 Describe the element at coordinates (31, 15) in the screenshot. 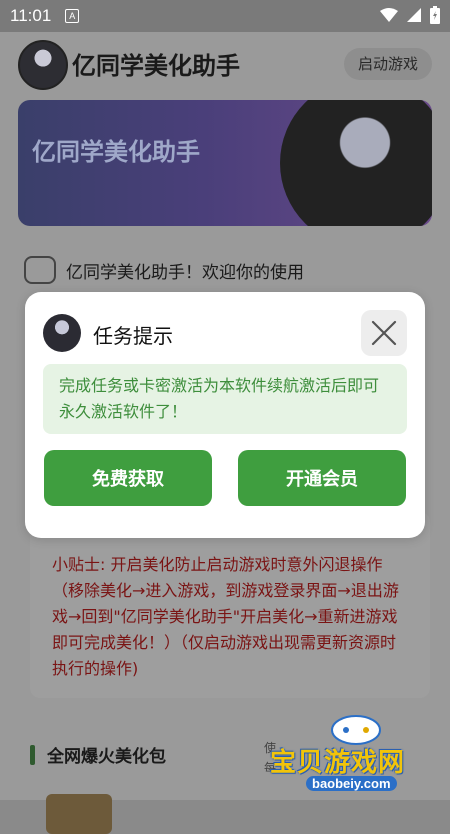

I see `status-time: 11:01` at that location.